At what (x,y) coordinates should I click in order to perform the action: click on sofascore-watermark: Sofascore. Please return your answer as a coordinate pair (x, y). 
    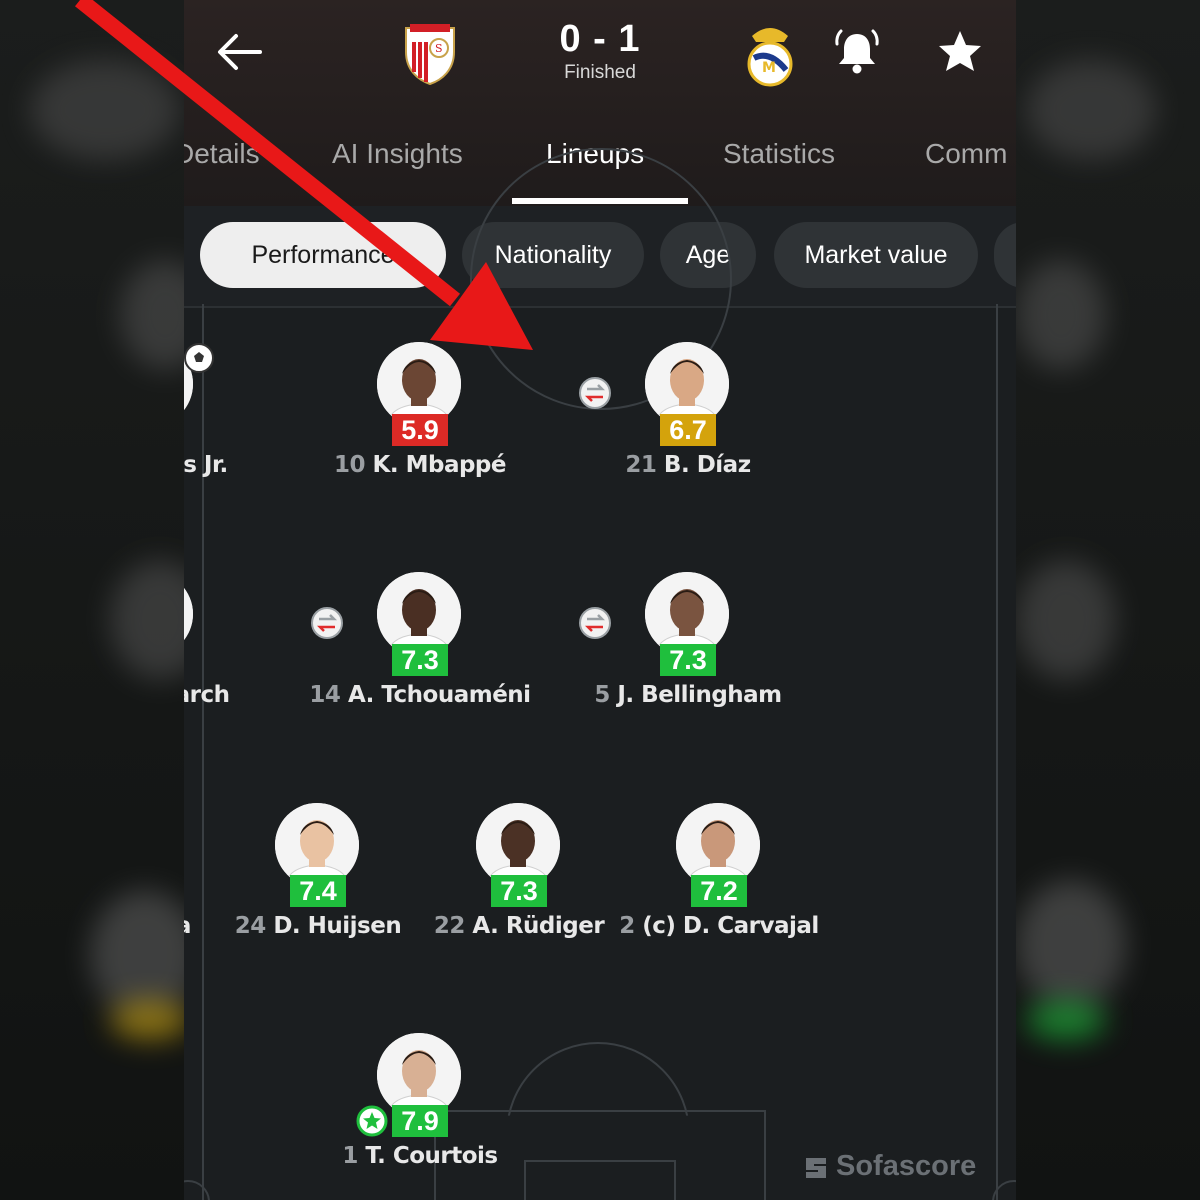
    Looking at the image, I should click on (906, 1166).